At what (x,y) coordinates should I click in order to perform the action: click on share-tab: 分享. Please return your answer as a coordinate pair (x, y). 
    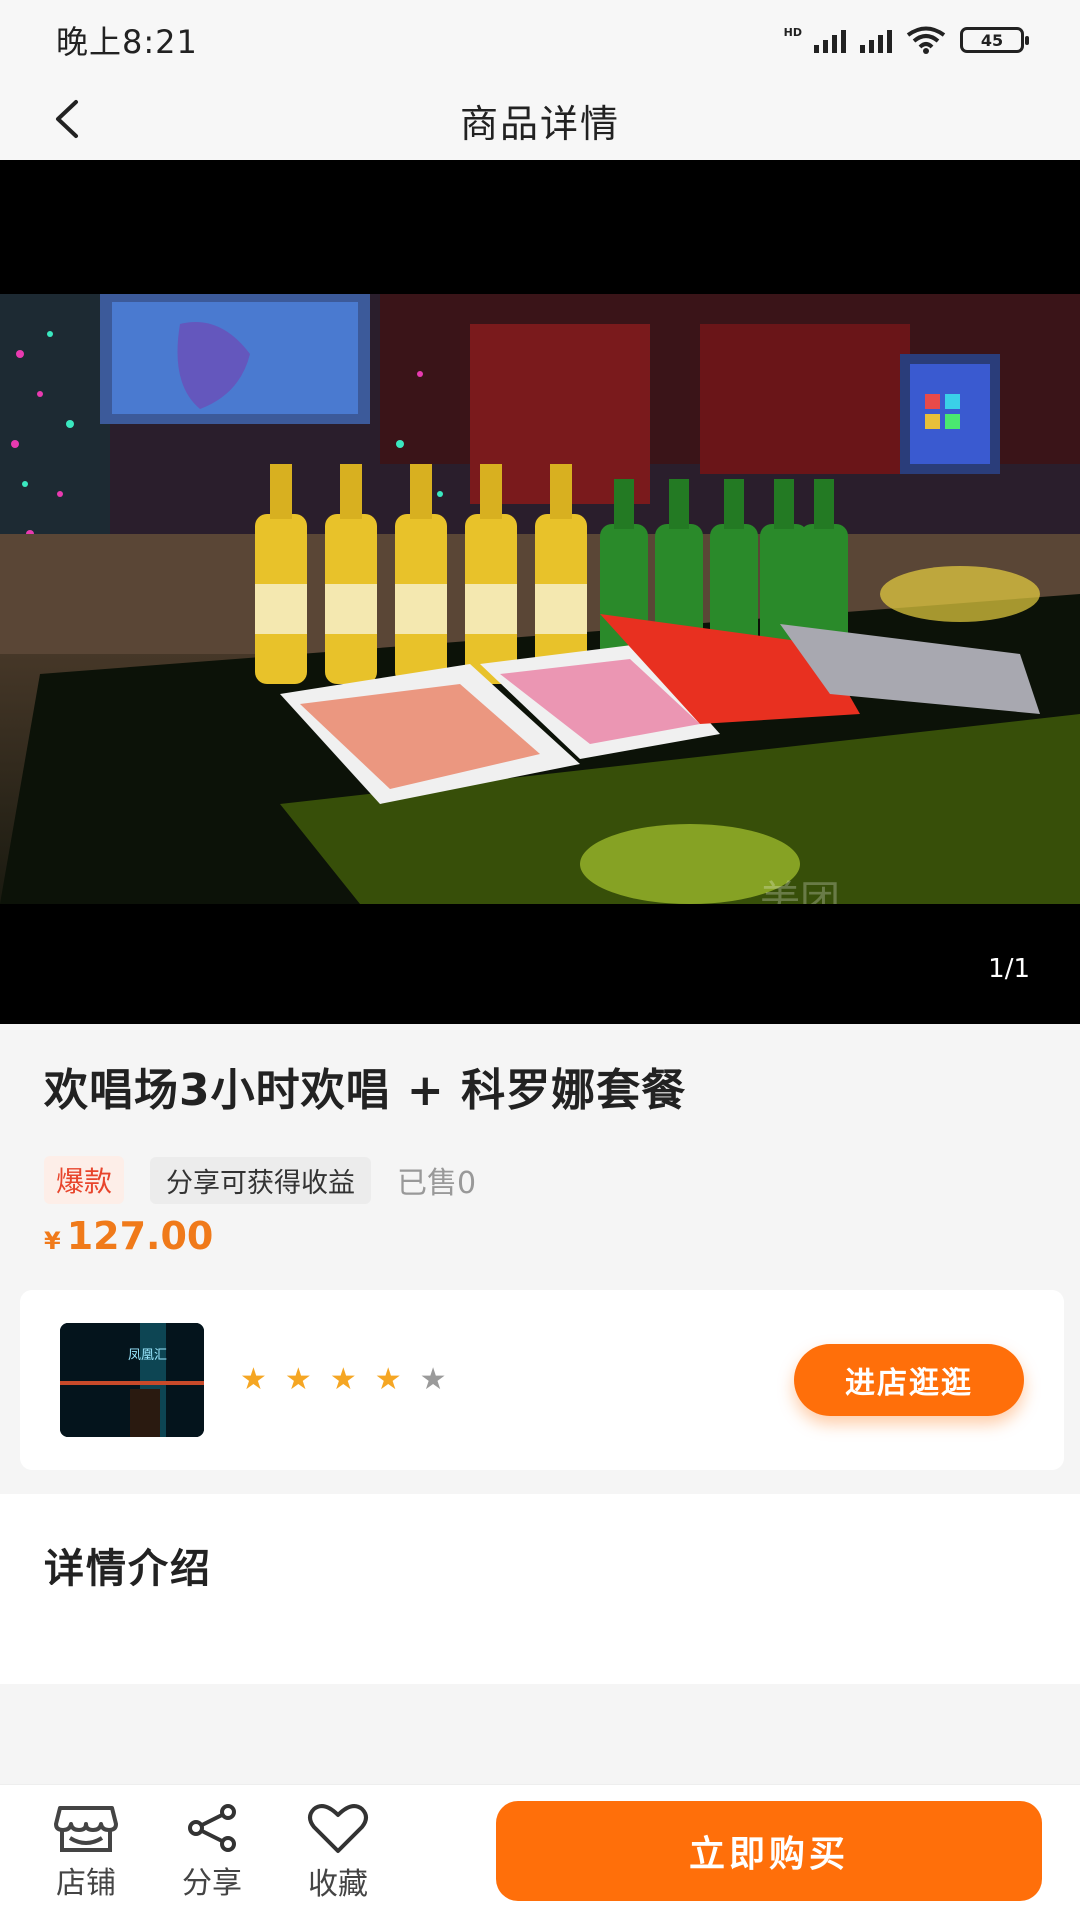
    Looking at the image, I should click on (212, 1852).